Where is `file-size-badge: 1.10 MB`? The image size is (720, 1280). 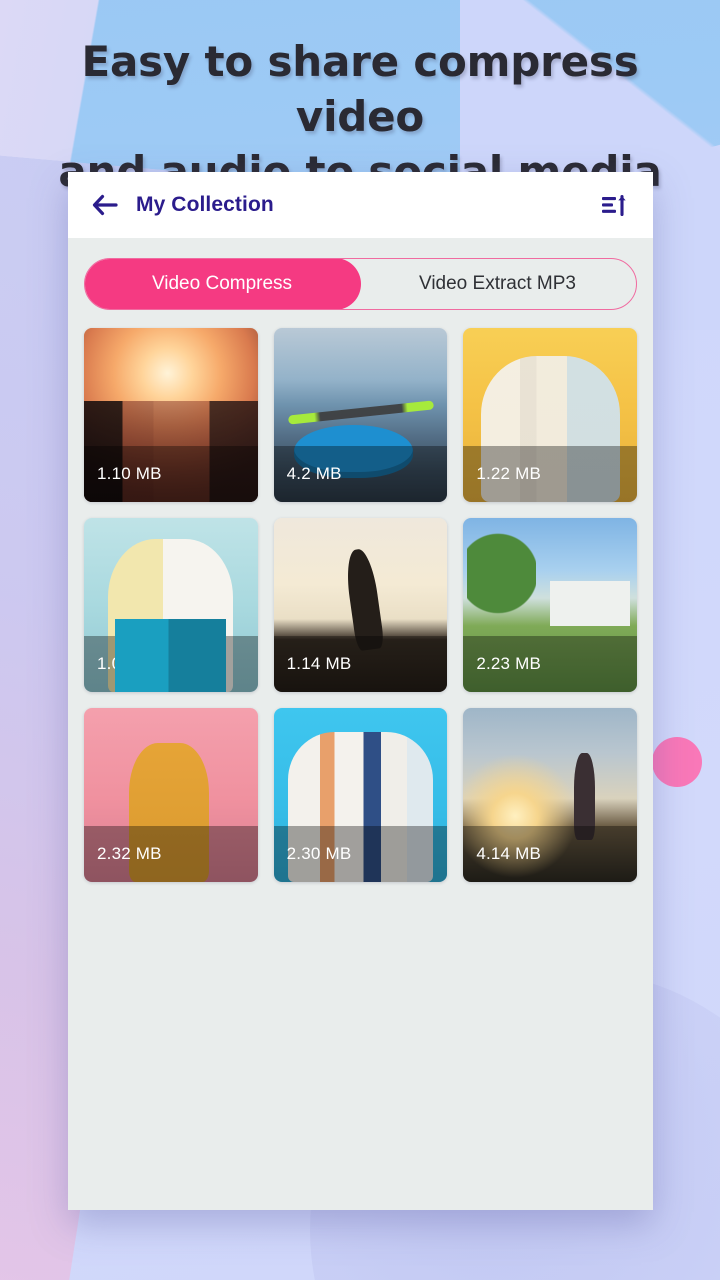
file-size-badge: 1.10 MB is located at coordinates (171, 474).